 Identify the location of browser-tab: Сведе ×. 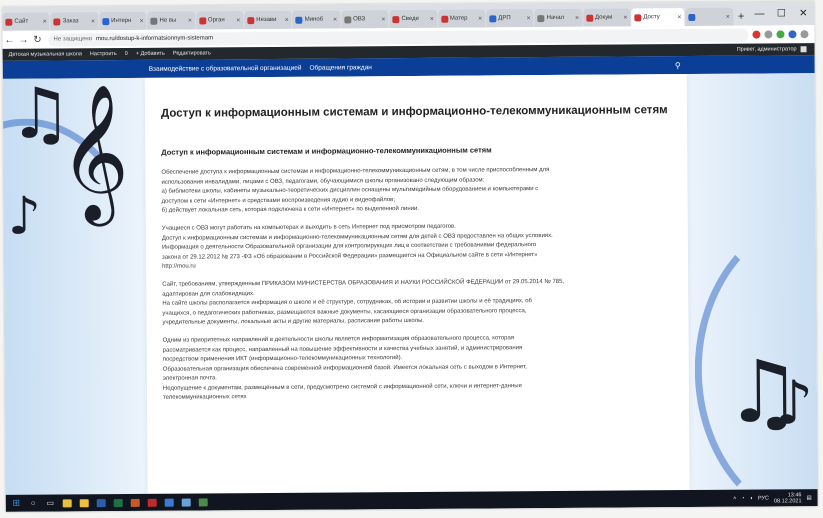
(413, 19).